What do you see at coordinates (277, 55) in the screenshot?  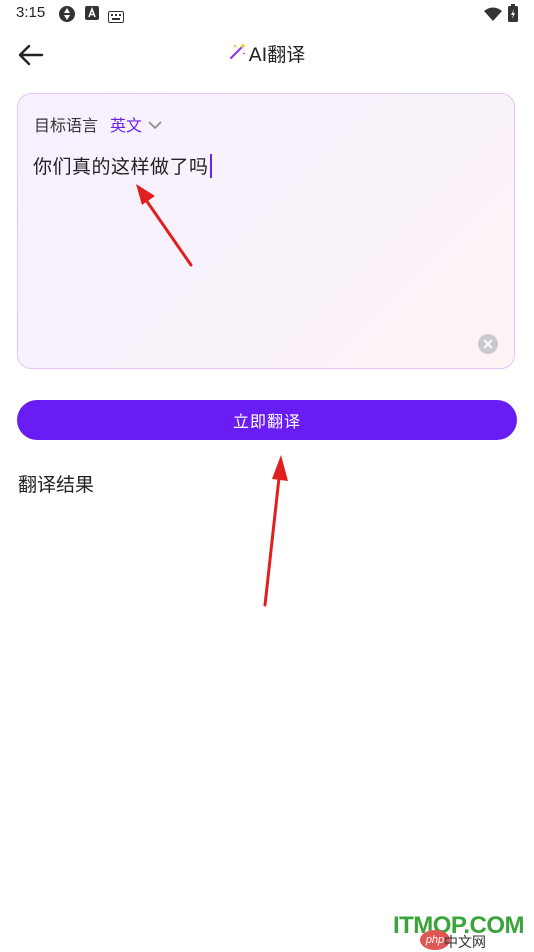 I see `page-title: AI翻译` at bounding box center [277, 55].